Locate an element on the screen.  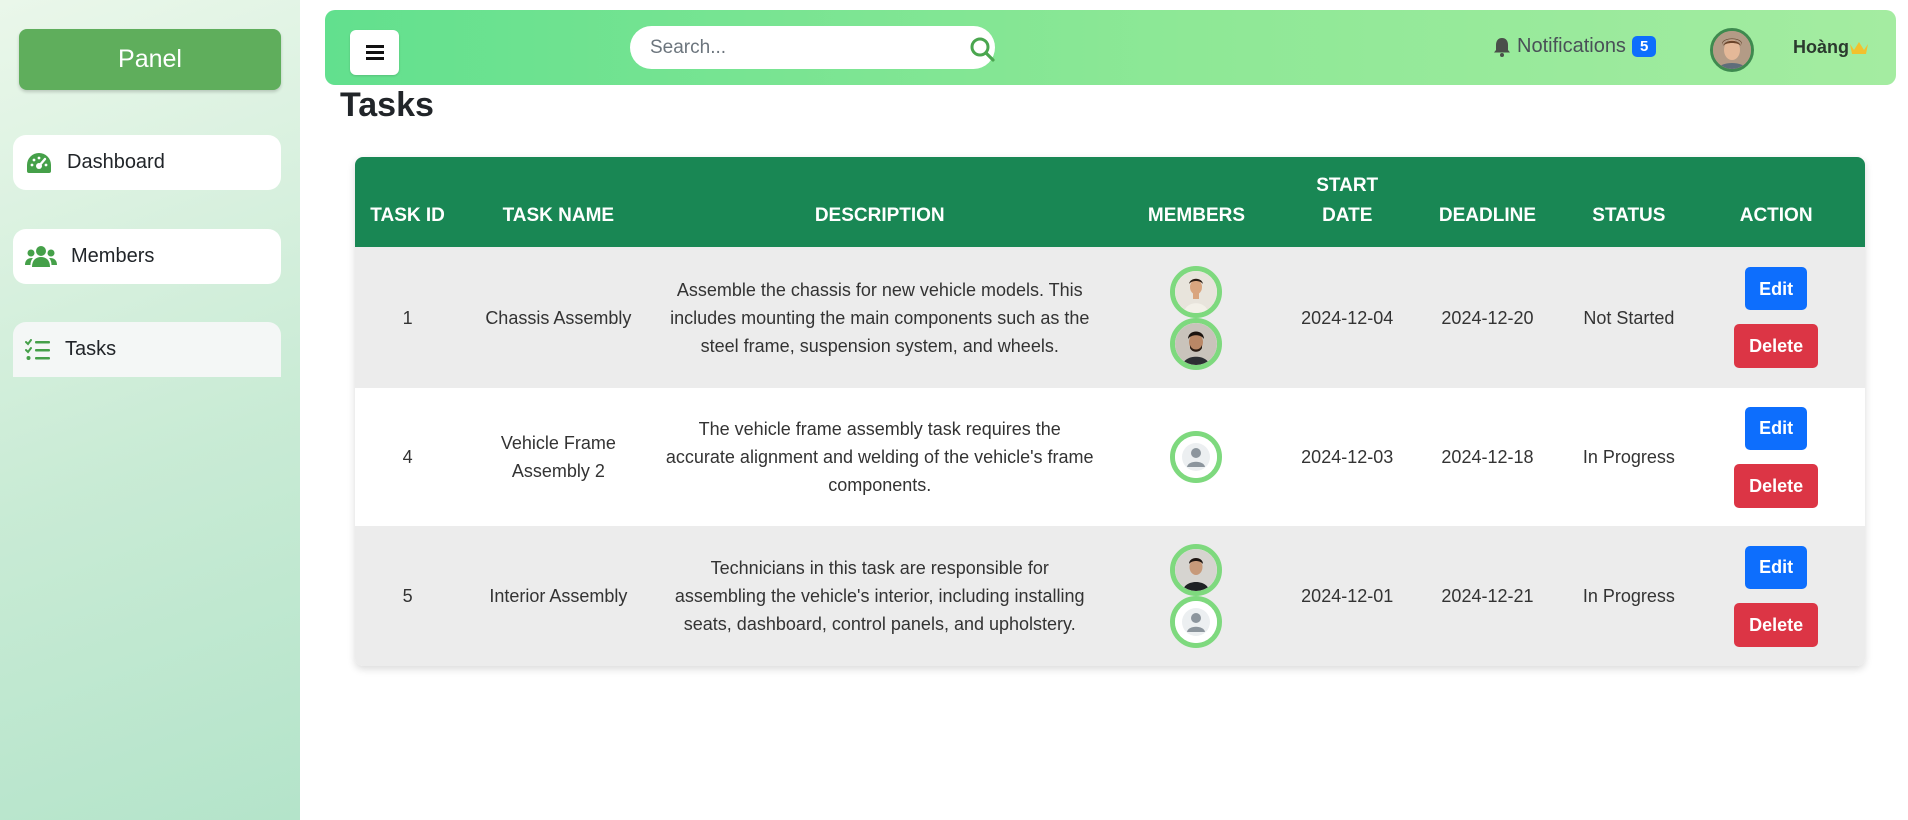
deadline-cell: 2024-12-18 is located at coordinates (1487, 457).